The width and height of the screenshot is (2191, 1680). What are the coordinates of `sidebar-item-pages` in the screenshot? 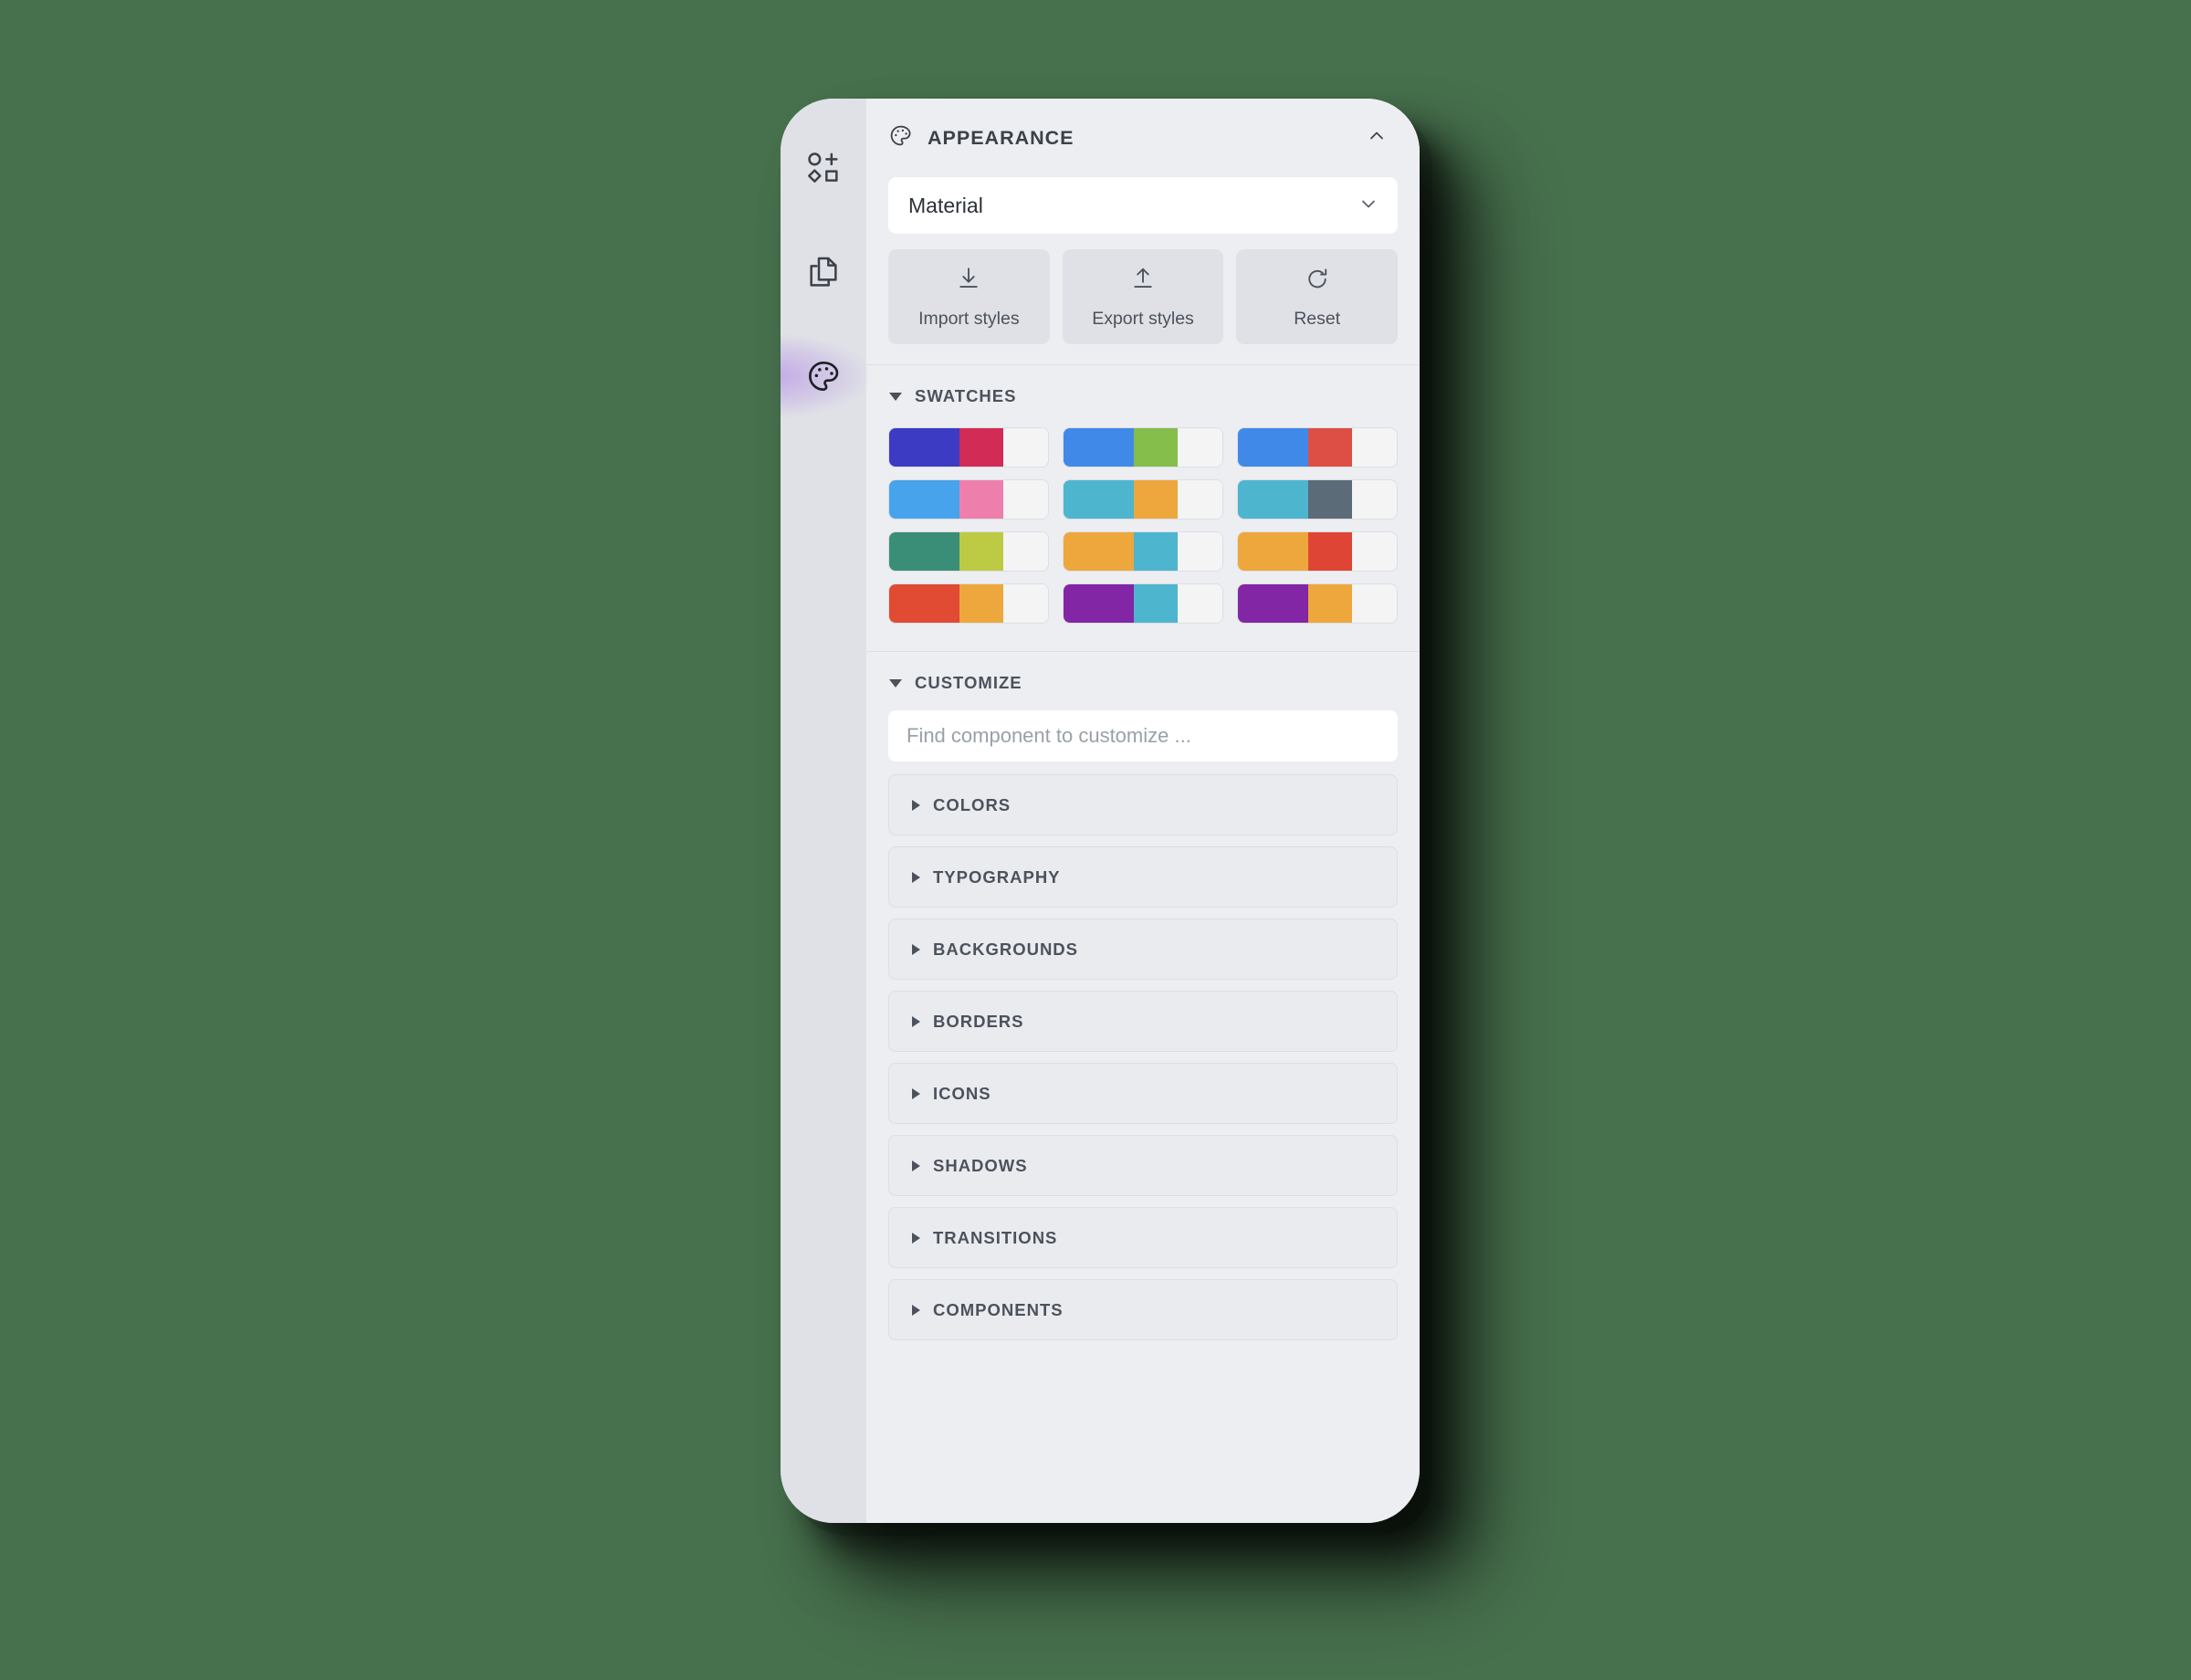 It's located at (823, 272).